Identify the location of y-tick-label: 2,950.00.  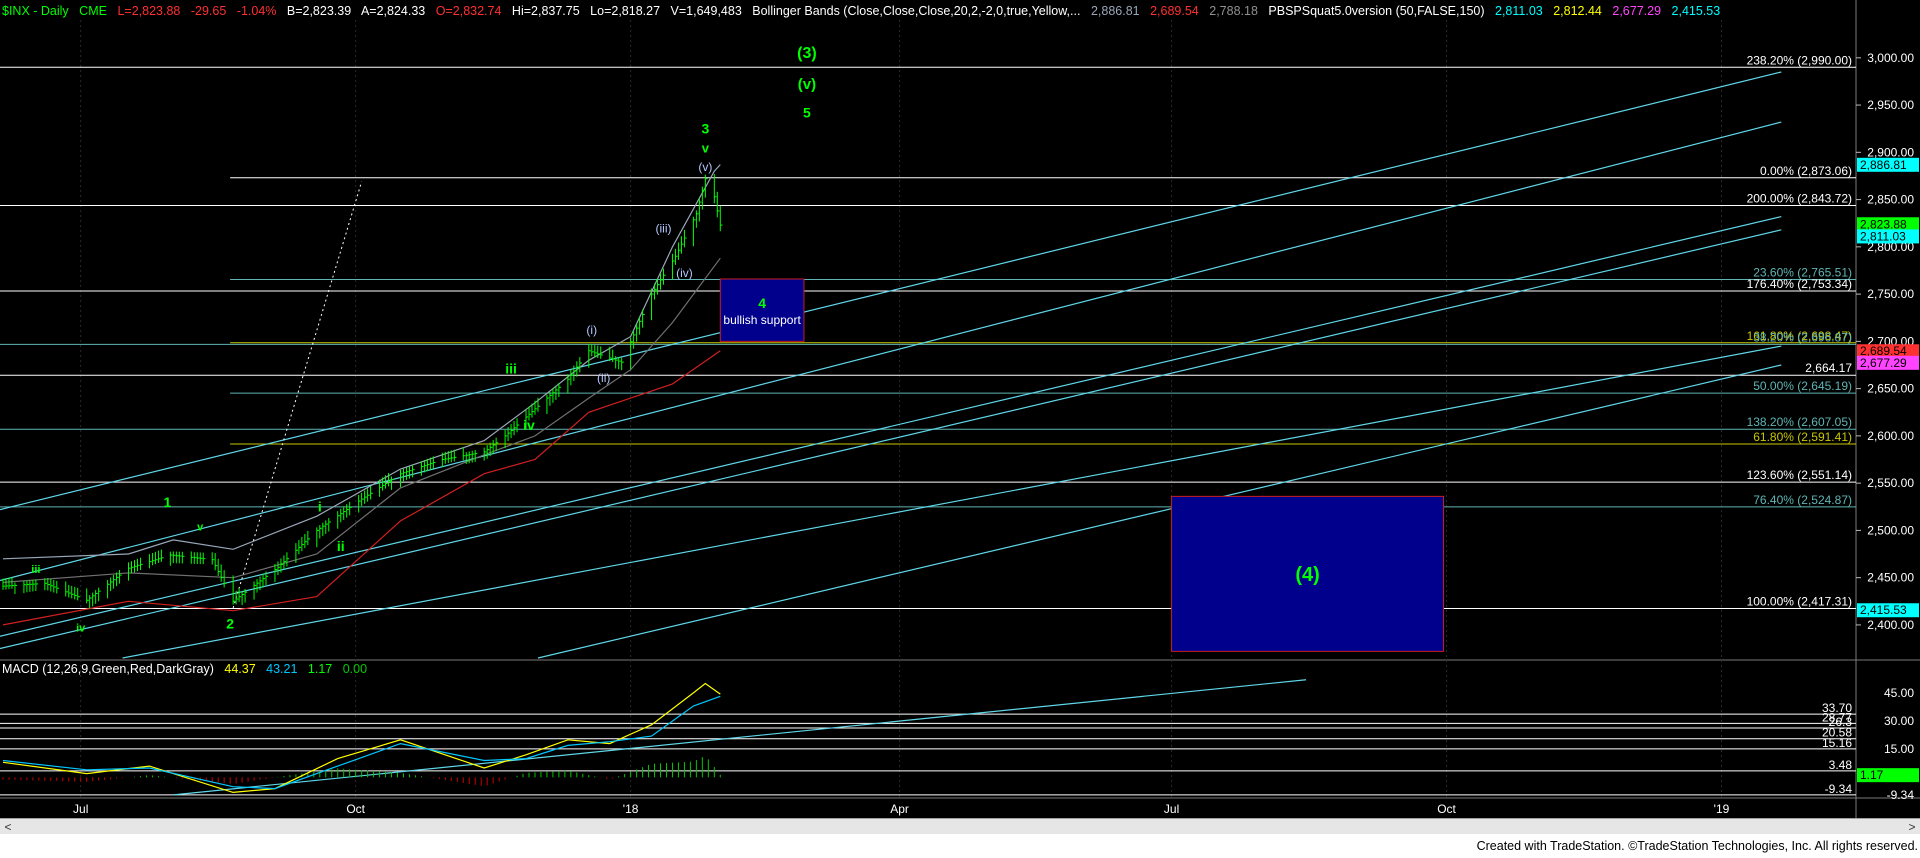
(1890, 105).